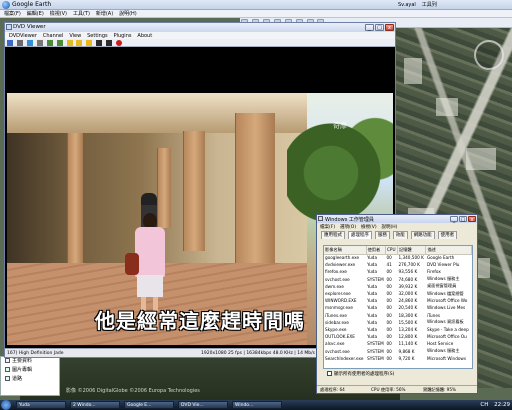 The image size is (512, 410). I want to click on tm-menu-file: 檔案(F), so click(327, 227).